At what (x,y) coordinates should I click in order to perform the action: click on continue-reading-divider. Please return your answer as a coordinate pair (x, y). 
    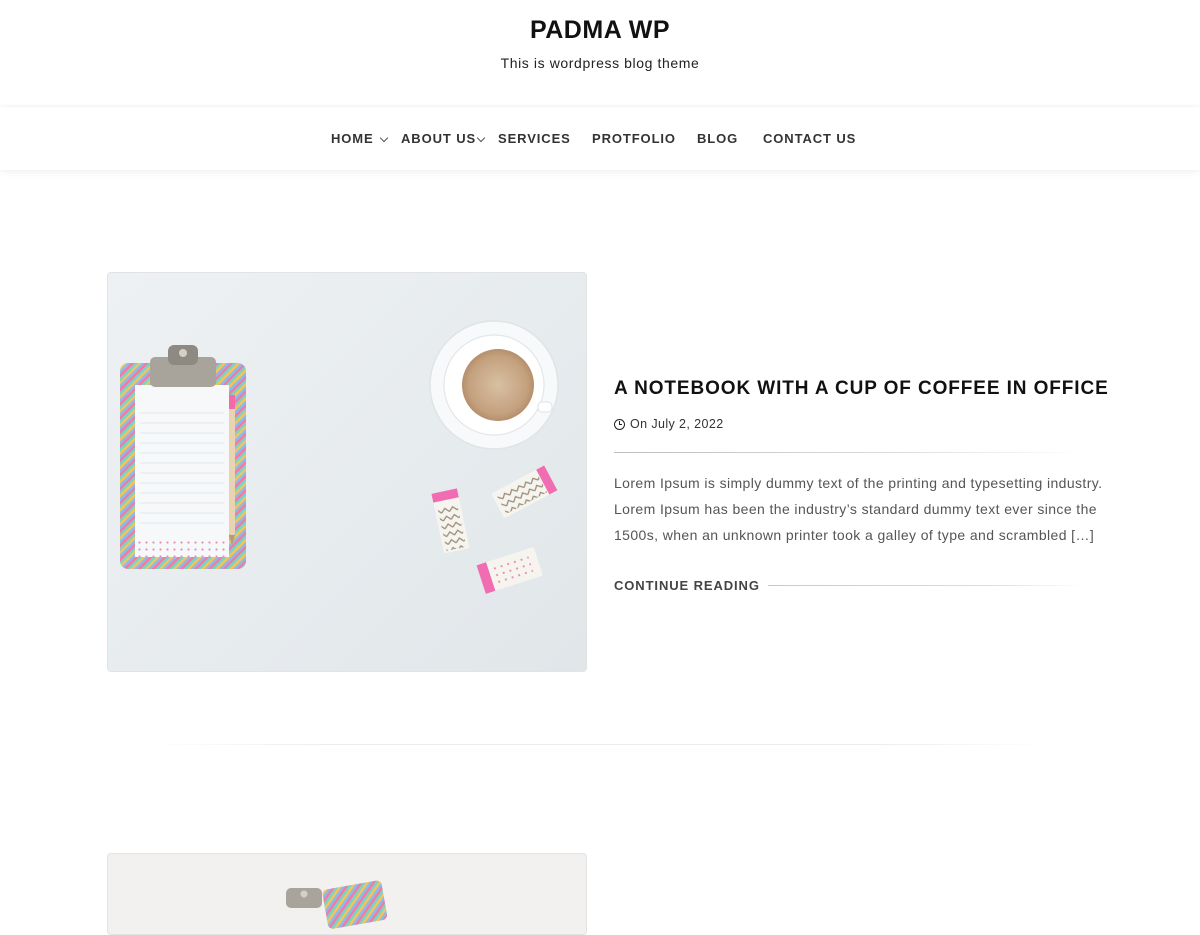
    Looking at the image, I should click on (925, 585).